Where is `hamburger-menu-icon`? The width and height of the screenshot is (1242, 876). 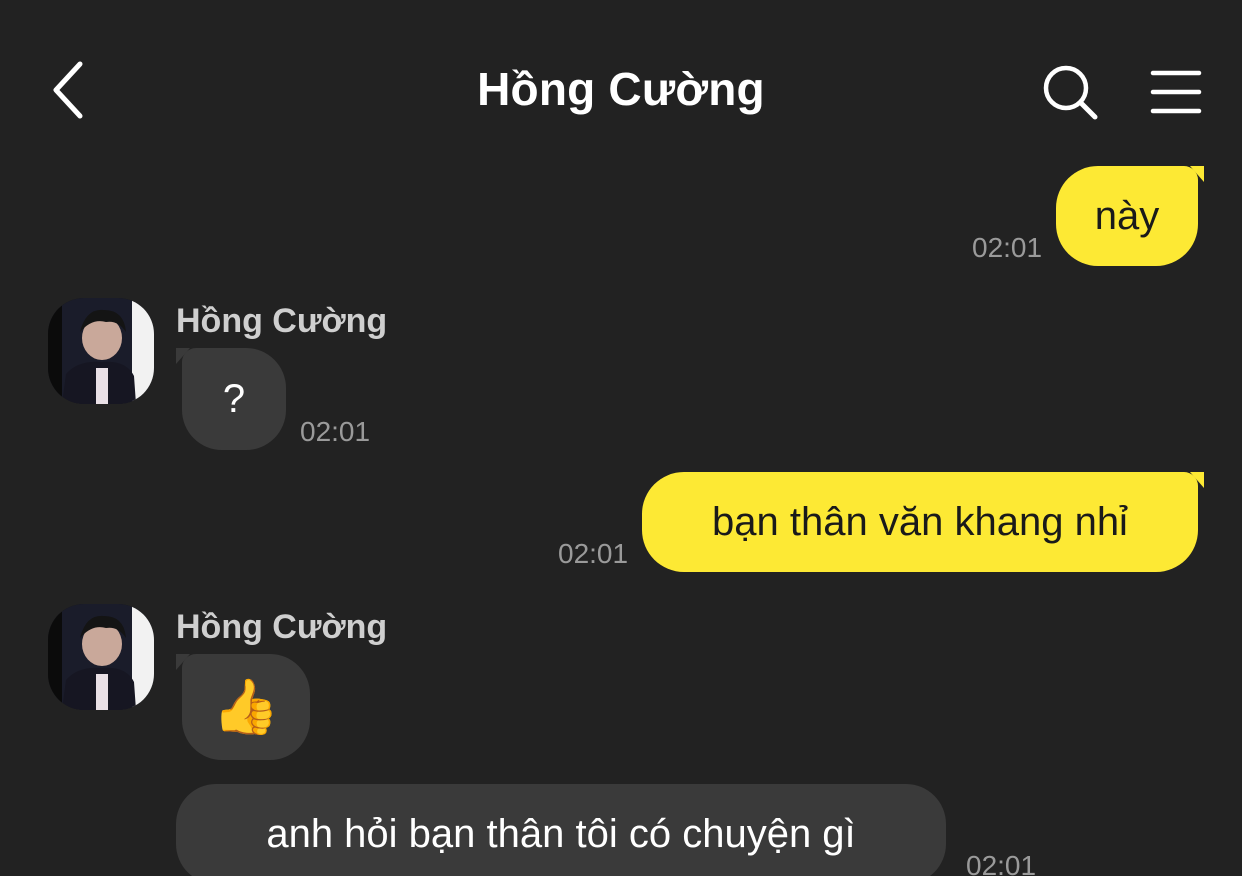
hamburger-menu-icon is located at coordinates (1176, 92).